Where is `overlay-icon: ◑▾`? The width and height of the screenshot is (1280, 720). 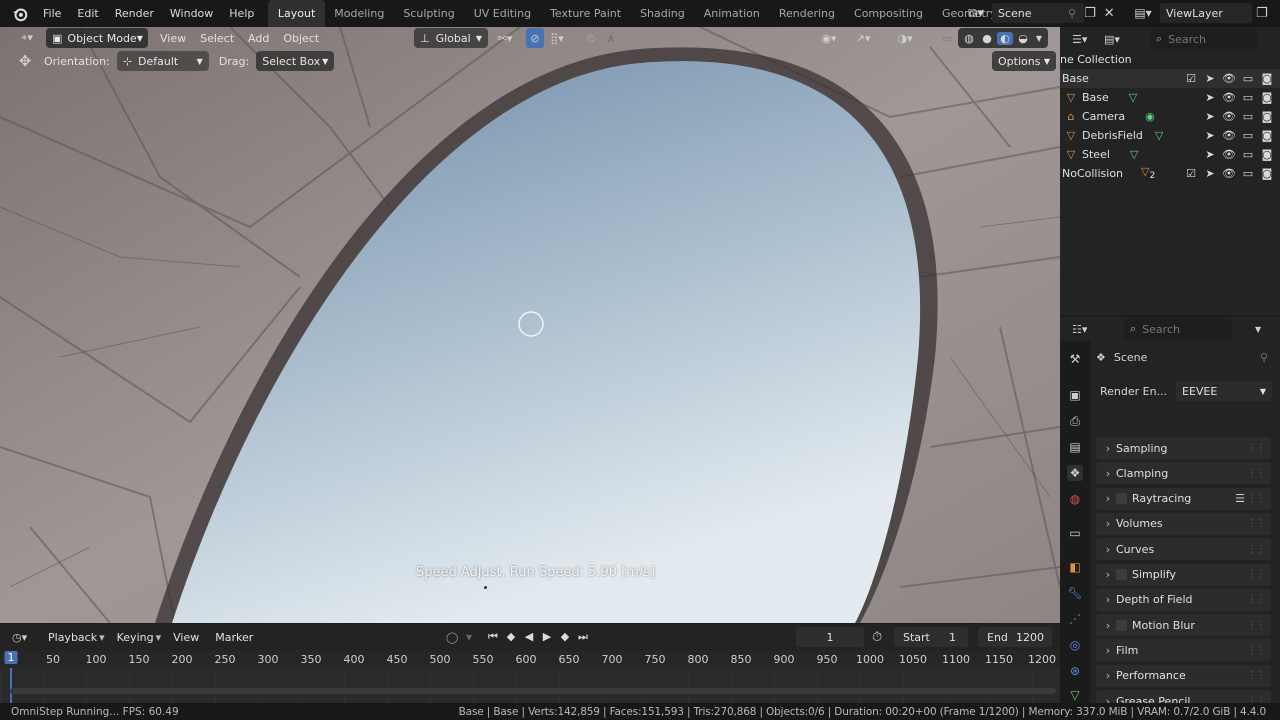 overlay-icon: ◑▾ is located at coordinates (905, 38).